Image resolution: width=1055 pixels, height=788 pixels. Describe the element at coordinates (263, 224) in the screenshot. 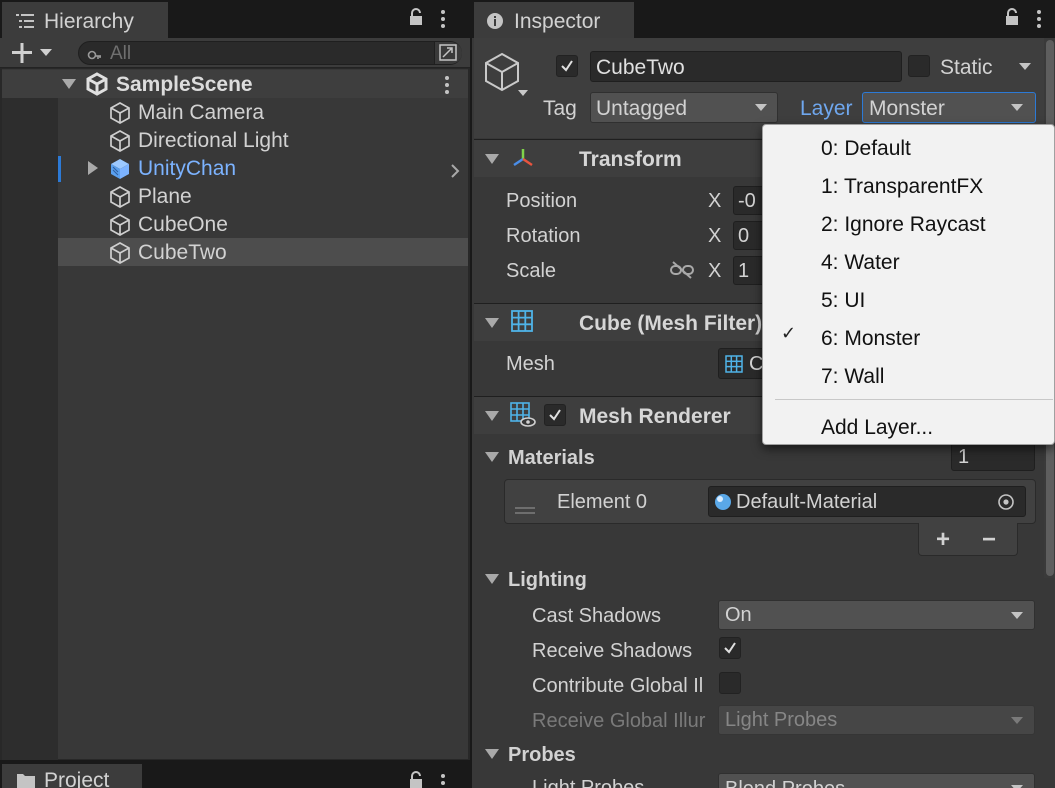

I see `hierarchy-item-cubeone: CubeOne` at that location.